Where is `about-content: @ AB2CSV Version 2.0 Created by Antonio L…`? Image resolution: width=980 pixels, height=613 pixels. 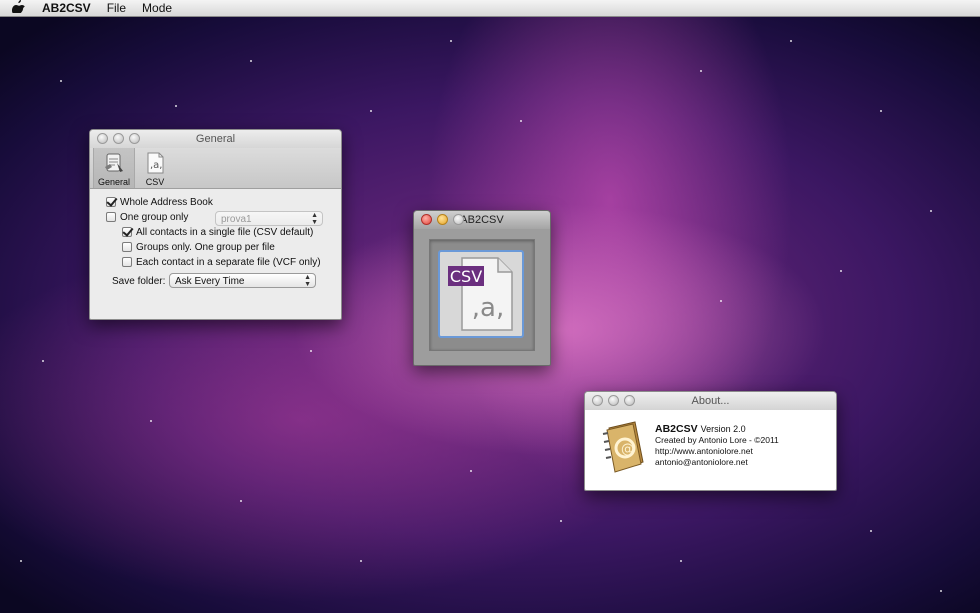
about-content: @ AB2CSV Version 2.0 Created by Antonio L… is located at coordinates (710, 450).